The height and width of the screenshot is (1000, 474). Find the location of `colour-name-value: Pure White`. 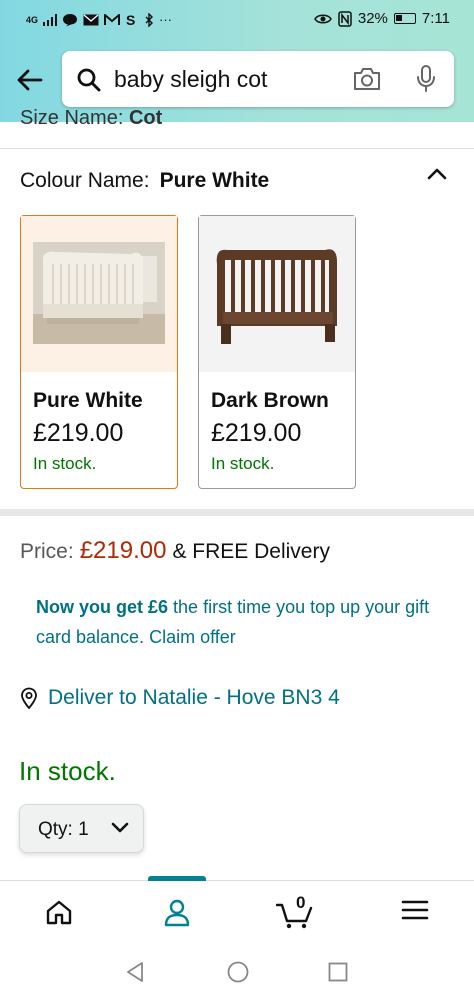

colour-name-value: Pure White is located at coordinates (214, 180).